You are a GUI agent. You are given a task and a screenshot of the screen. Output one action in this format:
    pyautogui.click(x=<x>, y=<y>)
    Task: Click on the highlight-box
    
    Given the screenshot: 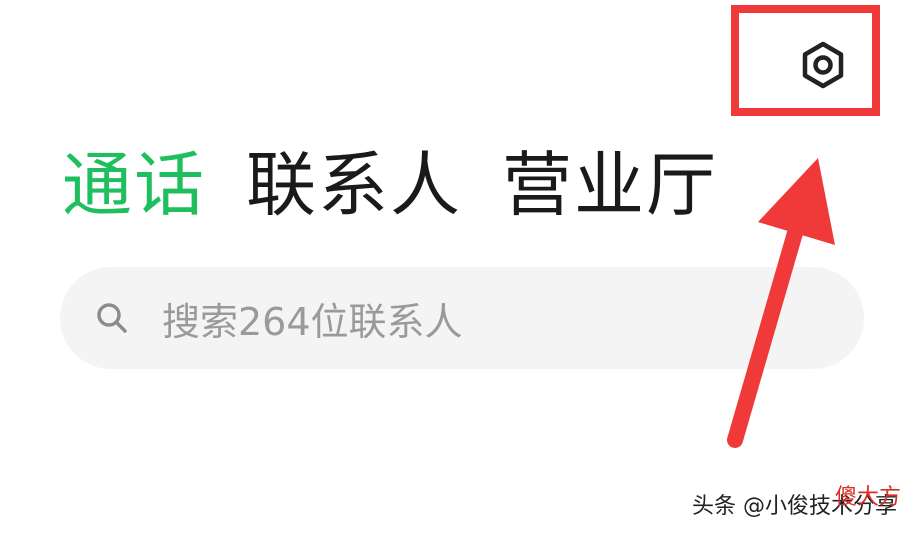 What is the action you would take?
    pyautogui.click(x=805, y=60)
    